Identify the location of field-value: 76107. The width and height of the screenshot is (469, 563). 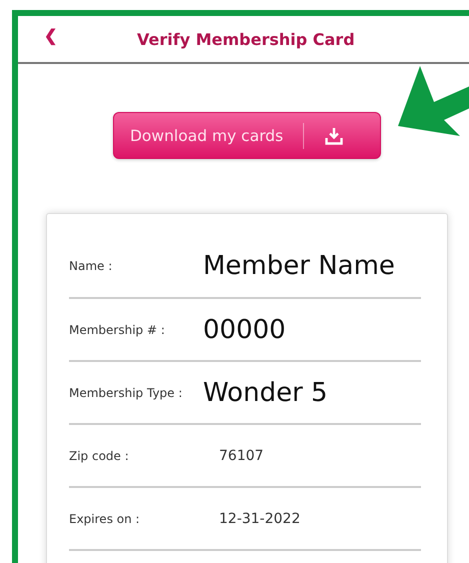
(241, 456).